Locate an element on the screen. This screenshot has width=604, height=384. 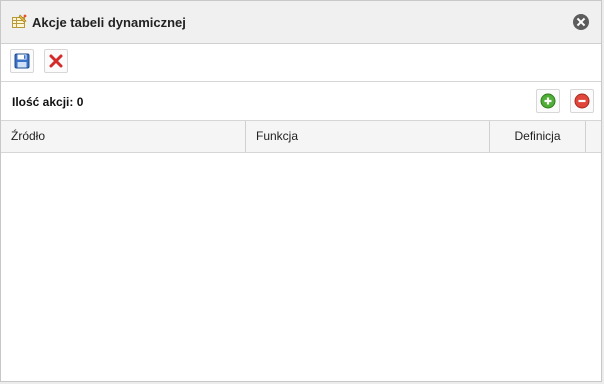
actions-bar: Ilość akcji: 0 is located at coordinates (301, 101).